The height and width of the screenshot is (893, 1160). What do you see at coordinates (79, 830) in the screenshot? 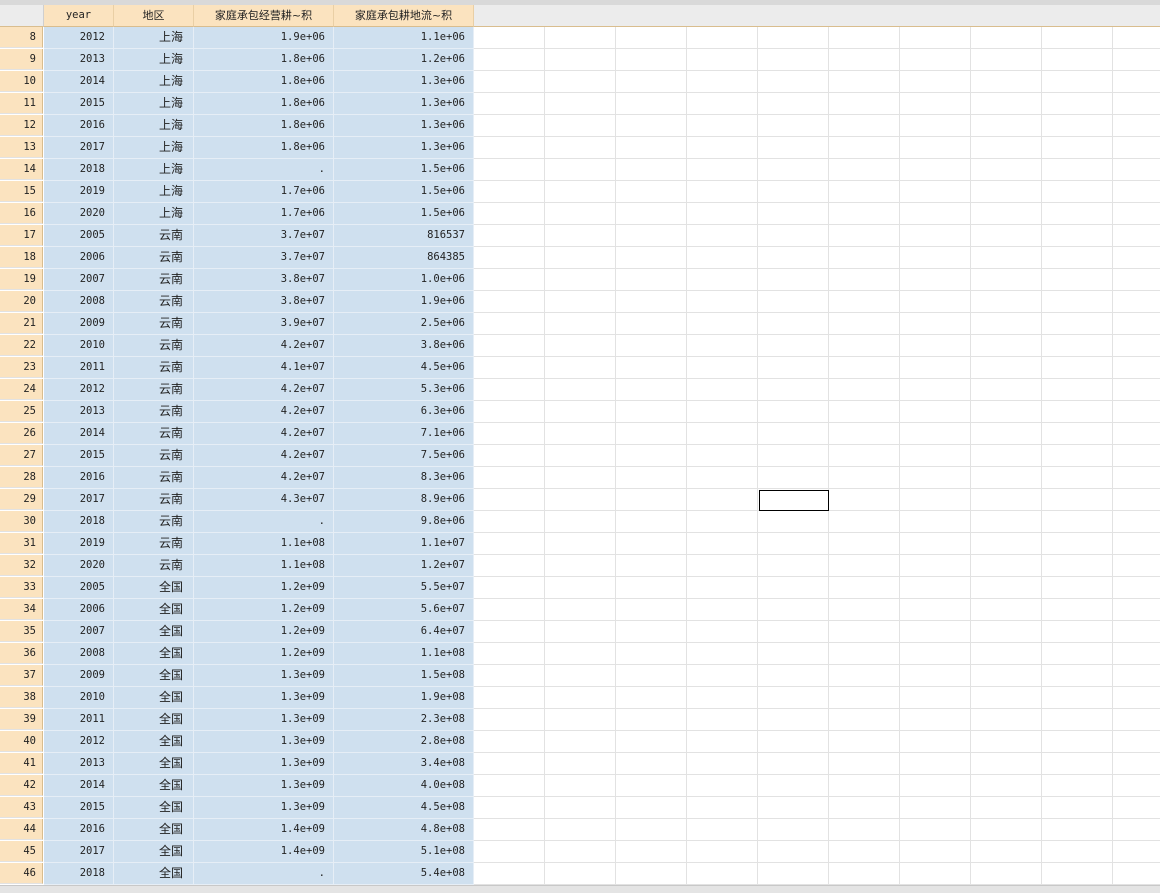
I see `cell-year: 2016` at bounding box center [79, 830].